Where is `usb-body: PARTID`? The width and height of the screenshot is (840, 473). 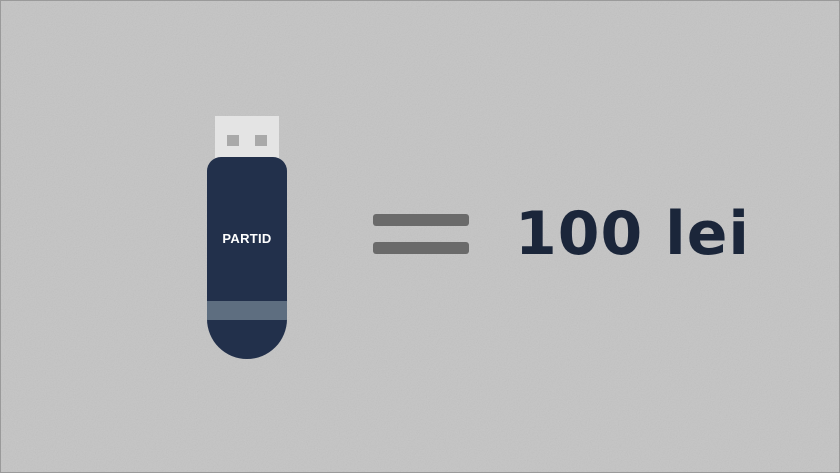
usb-body: PARTID is located at coordinates (247, 258).